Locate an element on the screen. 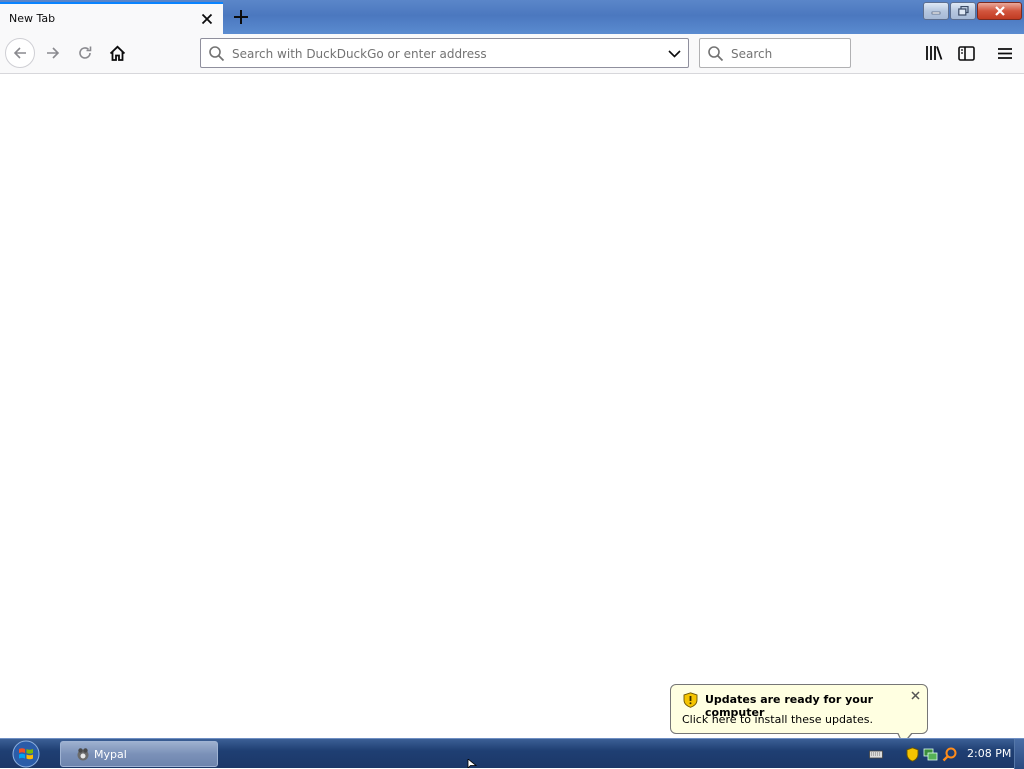 The width and height of the screenshot is (1024, 769). notification-close-button is located at coordinates (915, 695).